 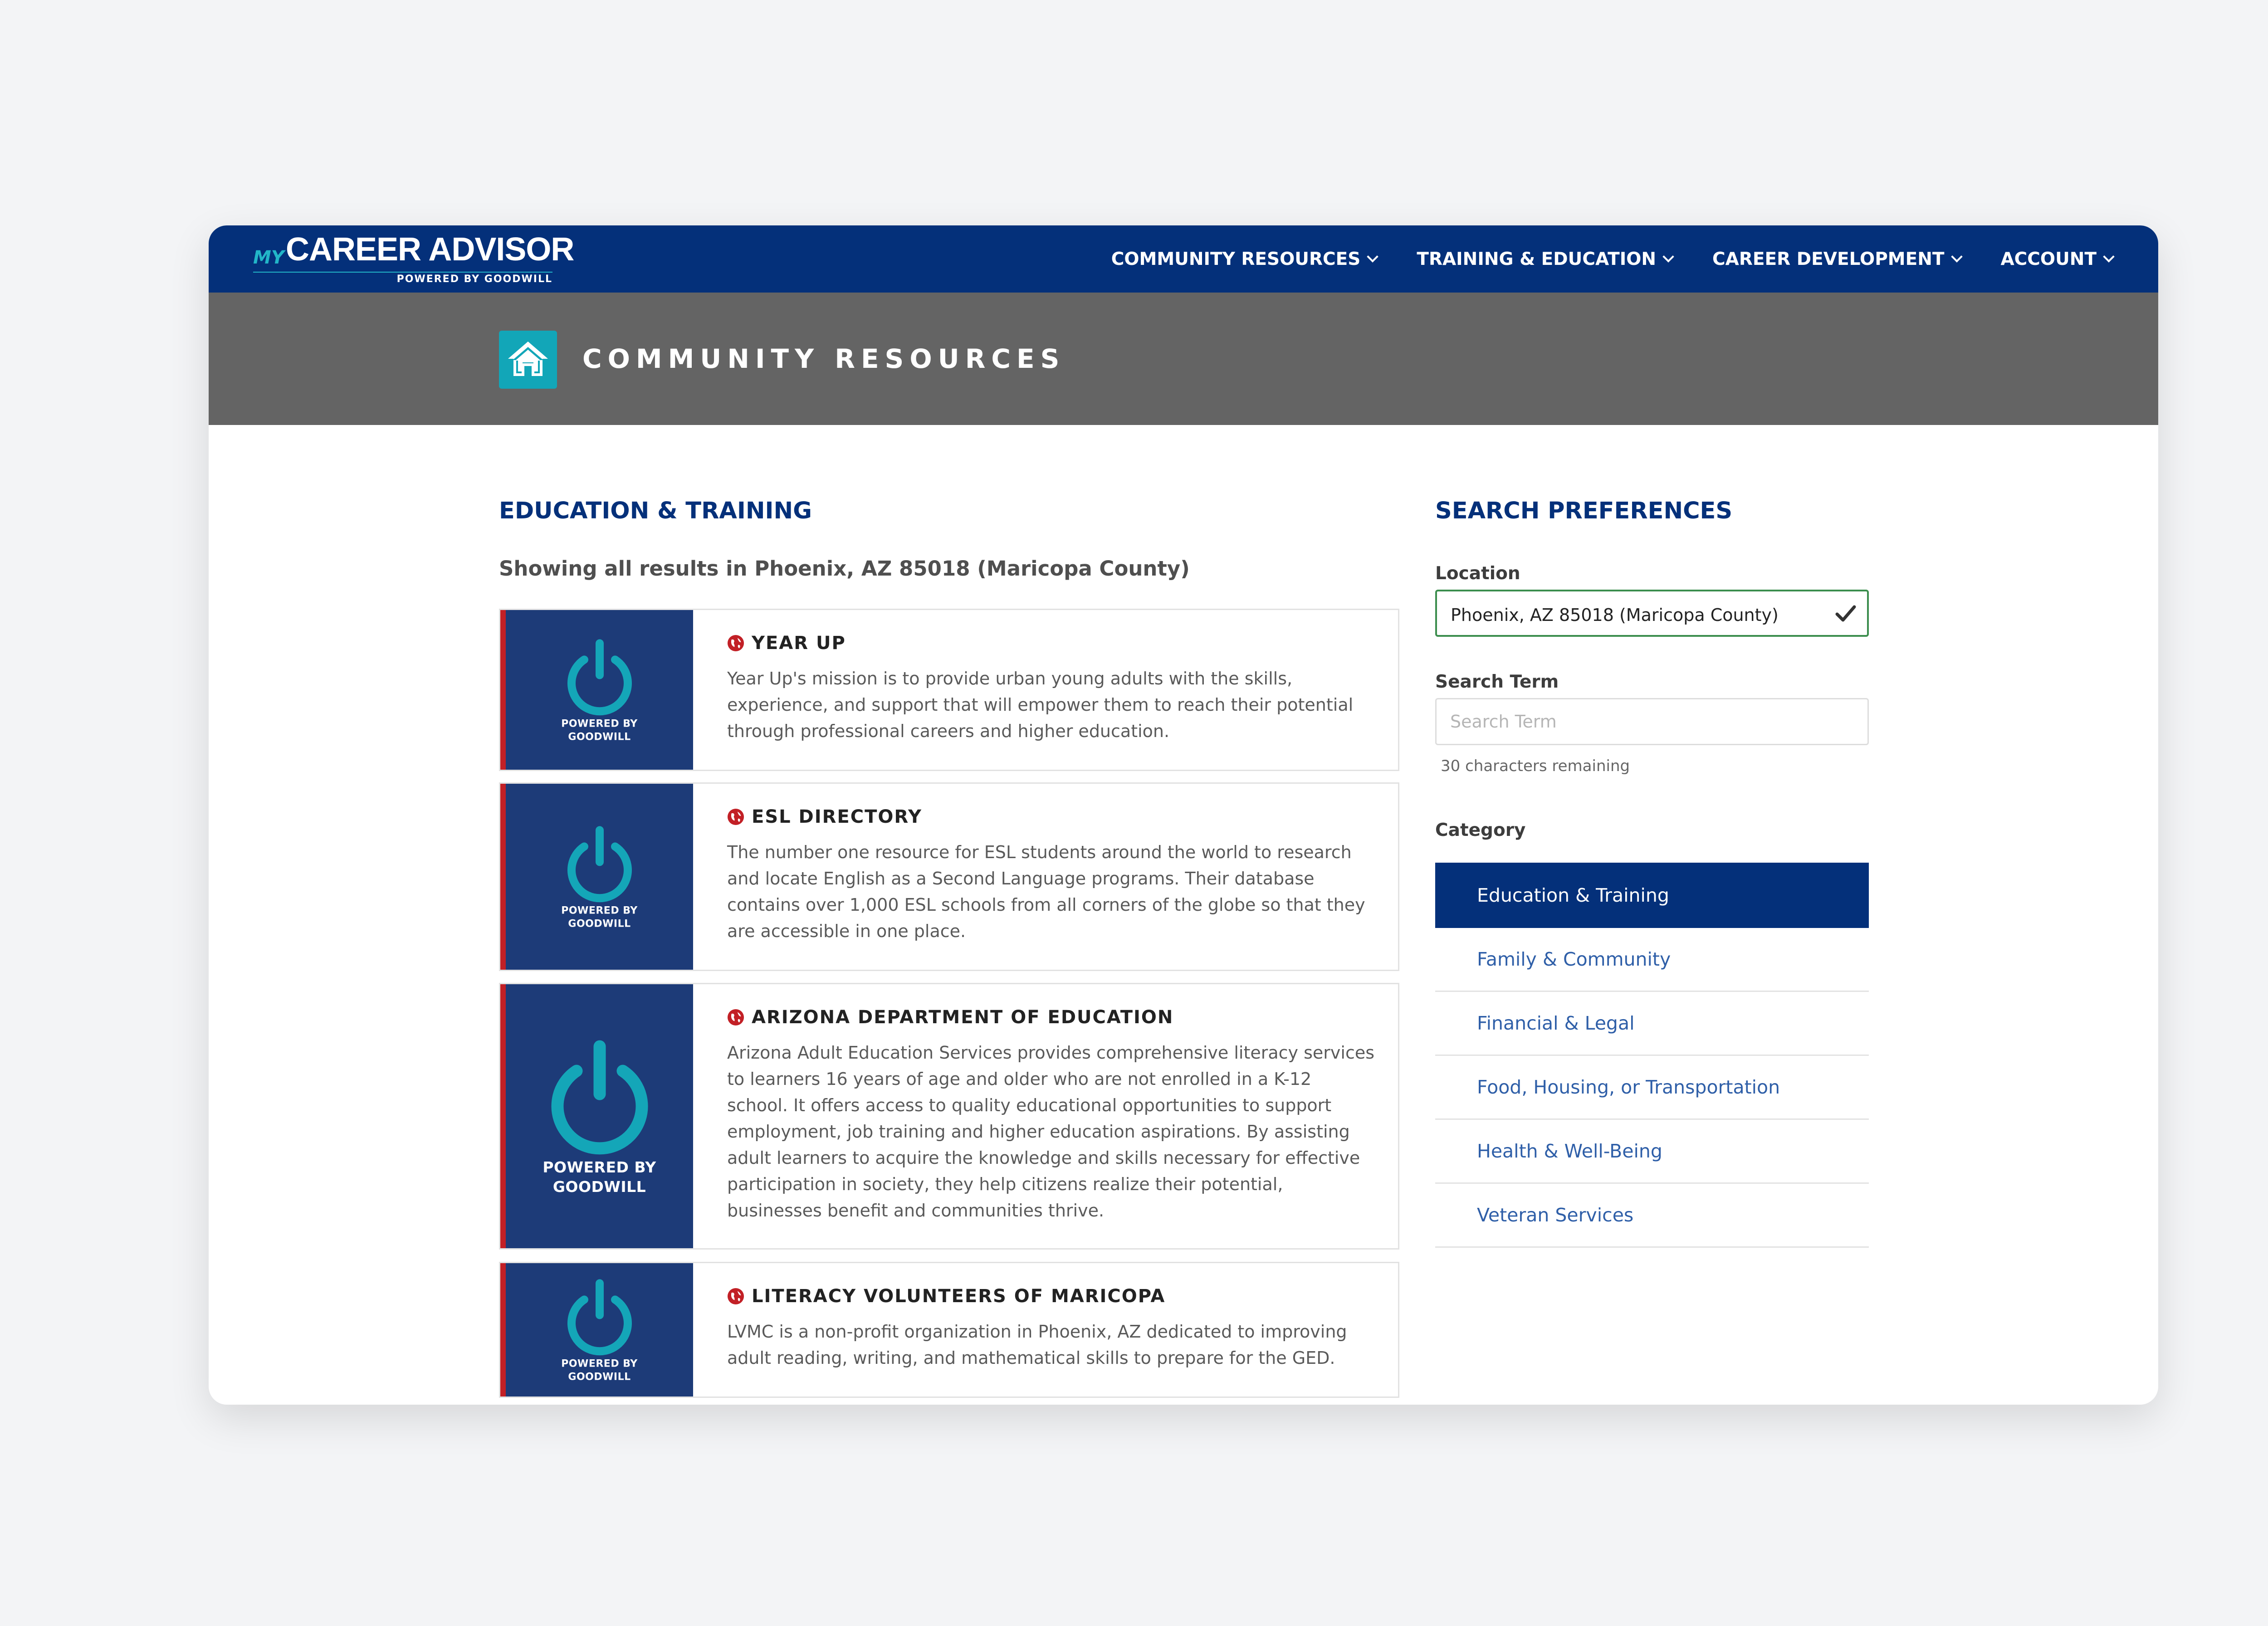 What do you see at coordinates (1051, 816) in the screenshot?
I see `resource-title-row: ESL DIRECTORY` at bounding box center [1051, 816].